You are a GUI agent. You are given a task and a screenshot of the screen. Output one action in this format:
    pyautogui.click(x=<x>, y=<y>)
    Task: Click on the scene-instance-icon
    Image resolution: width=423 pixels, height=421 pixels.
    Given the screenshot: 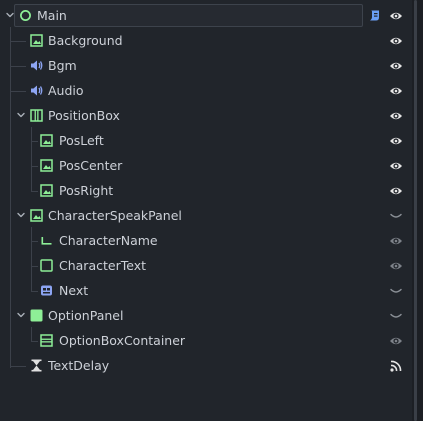 What is the action you would take?
    pyautogui.click(x=46, y=290)
    